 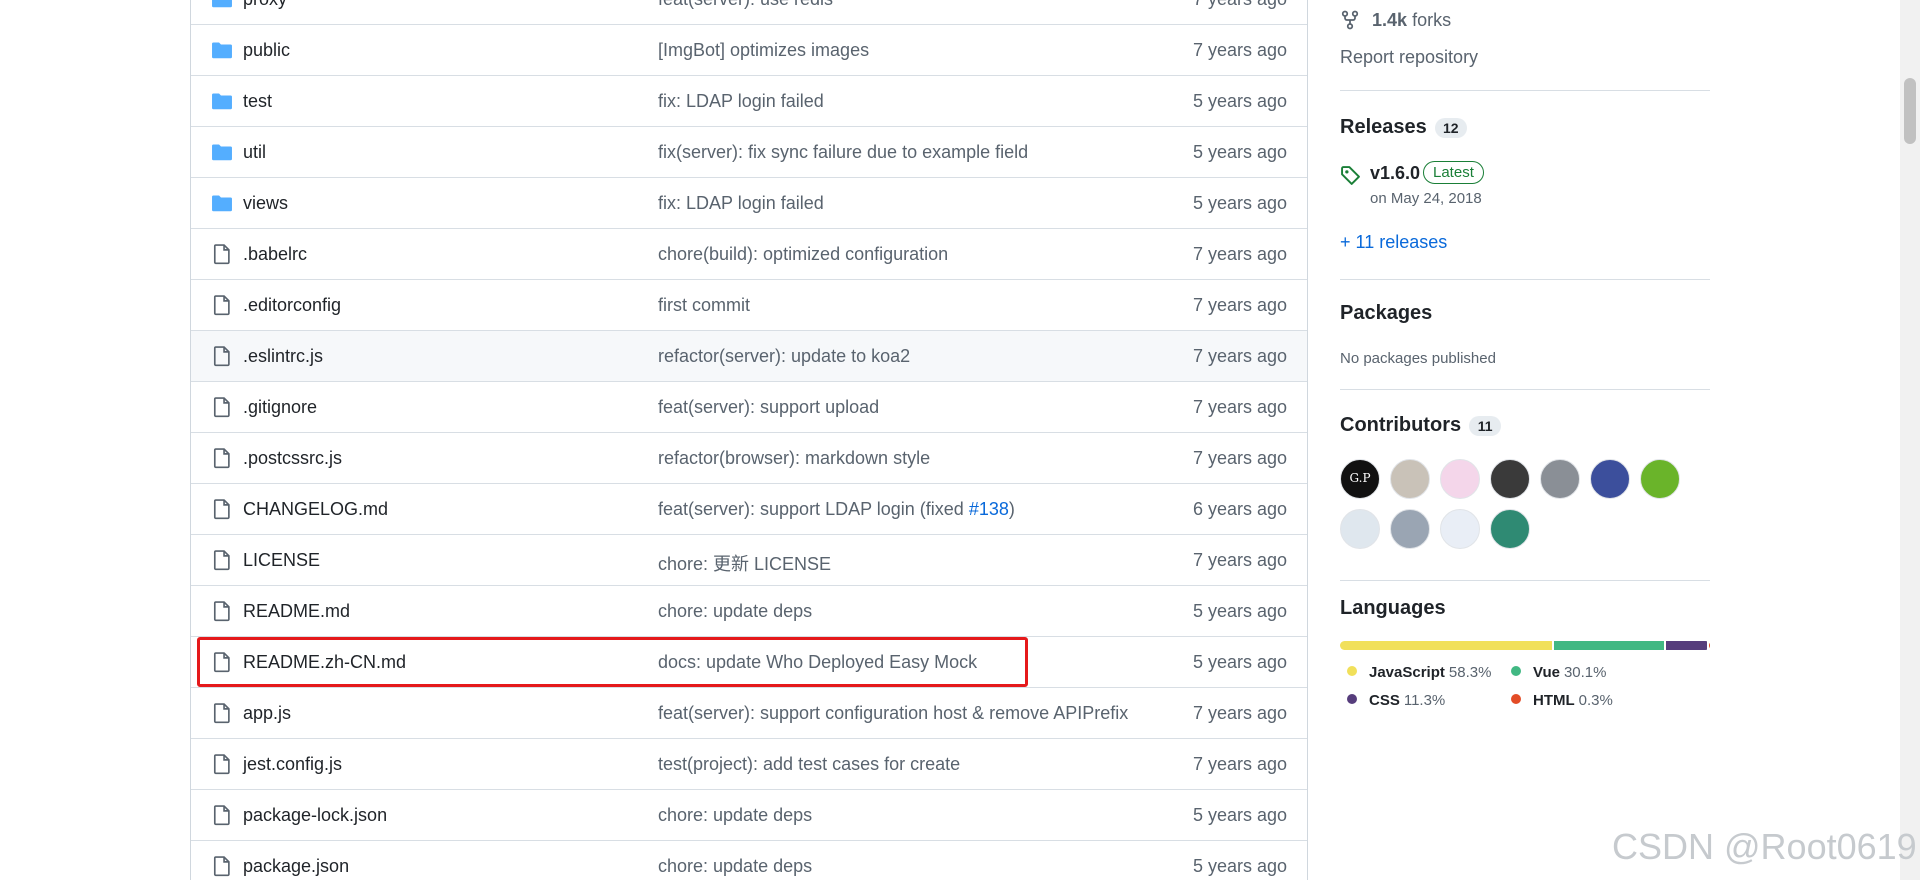 What do you see at coordinates (1411, 20) in the screenshot?
I see `forks-link: 1.4k forks` at bounding box center [1411, 20].